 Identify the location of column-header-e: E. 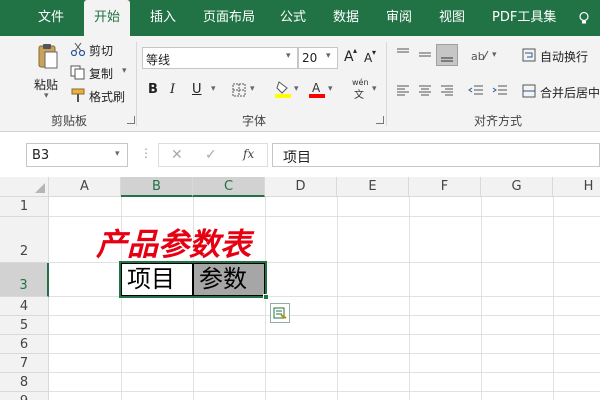
(373, 187).